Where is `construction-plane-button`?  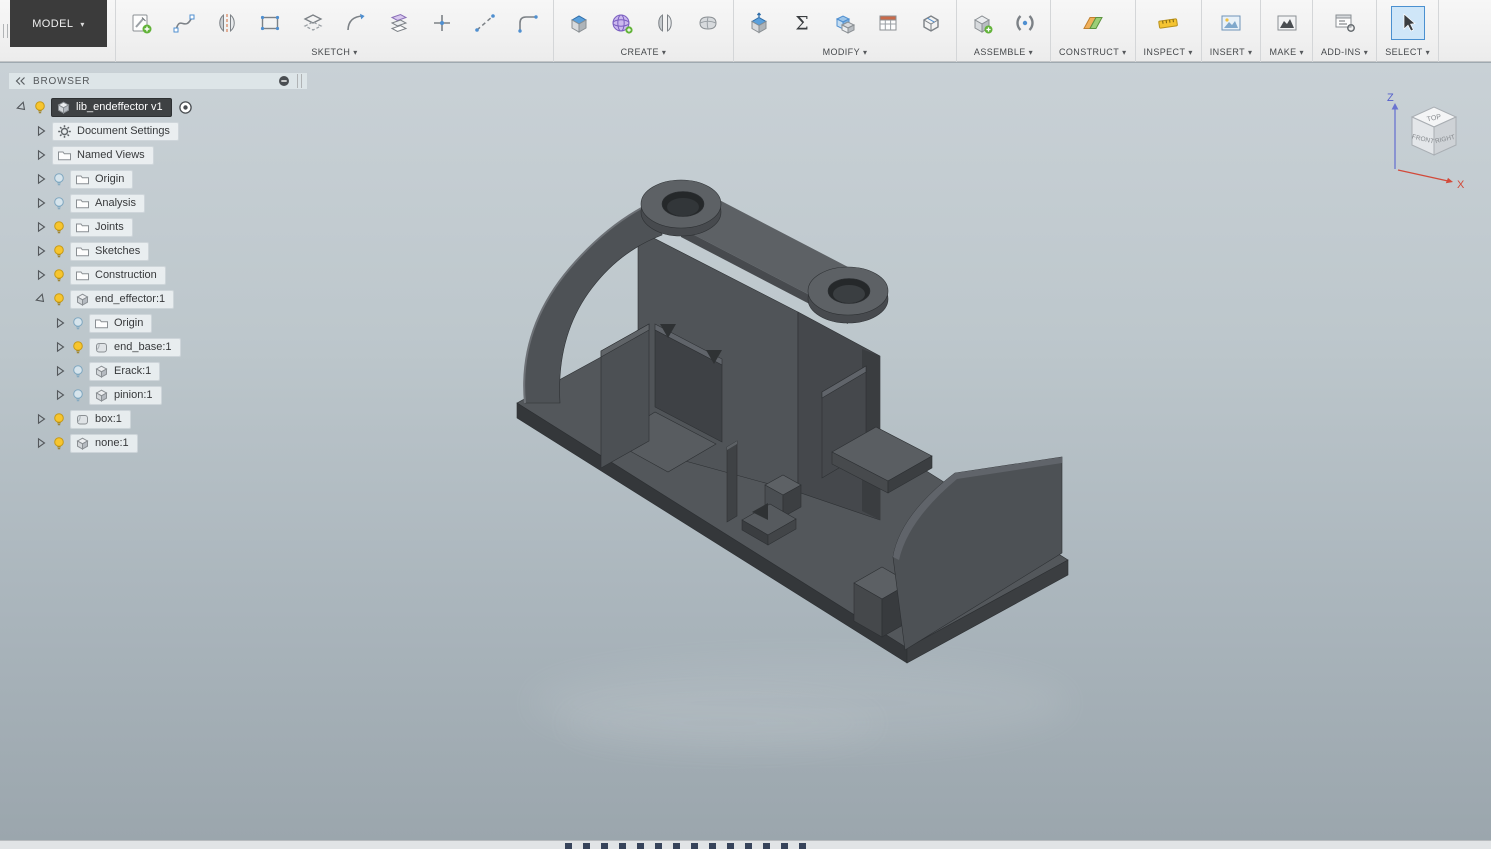
construction-plane-button is located at coordinates (1093, 23).